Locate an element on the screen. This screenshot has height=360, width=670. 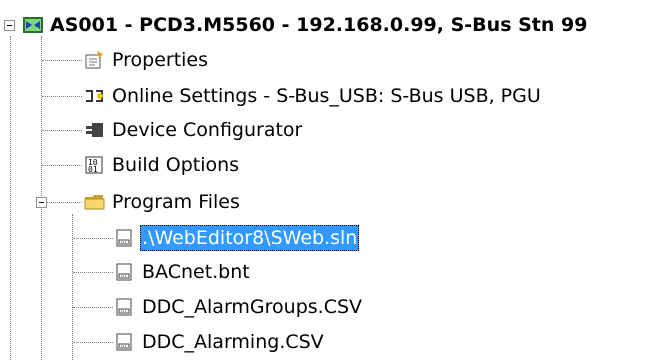
properties-icon is located at coordinates (94, 60).